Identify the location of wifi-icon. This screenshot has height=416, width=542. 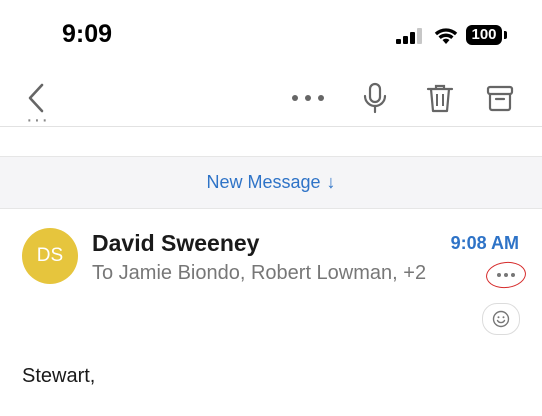
(446, 36).